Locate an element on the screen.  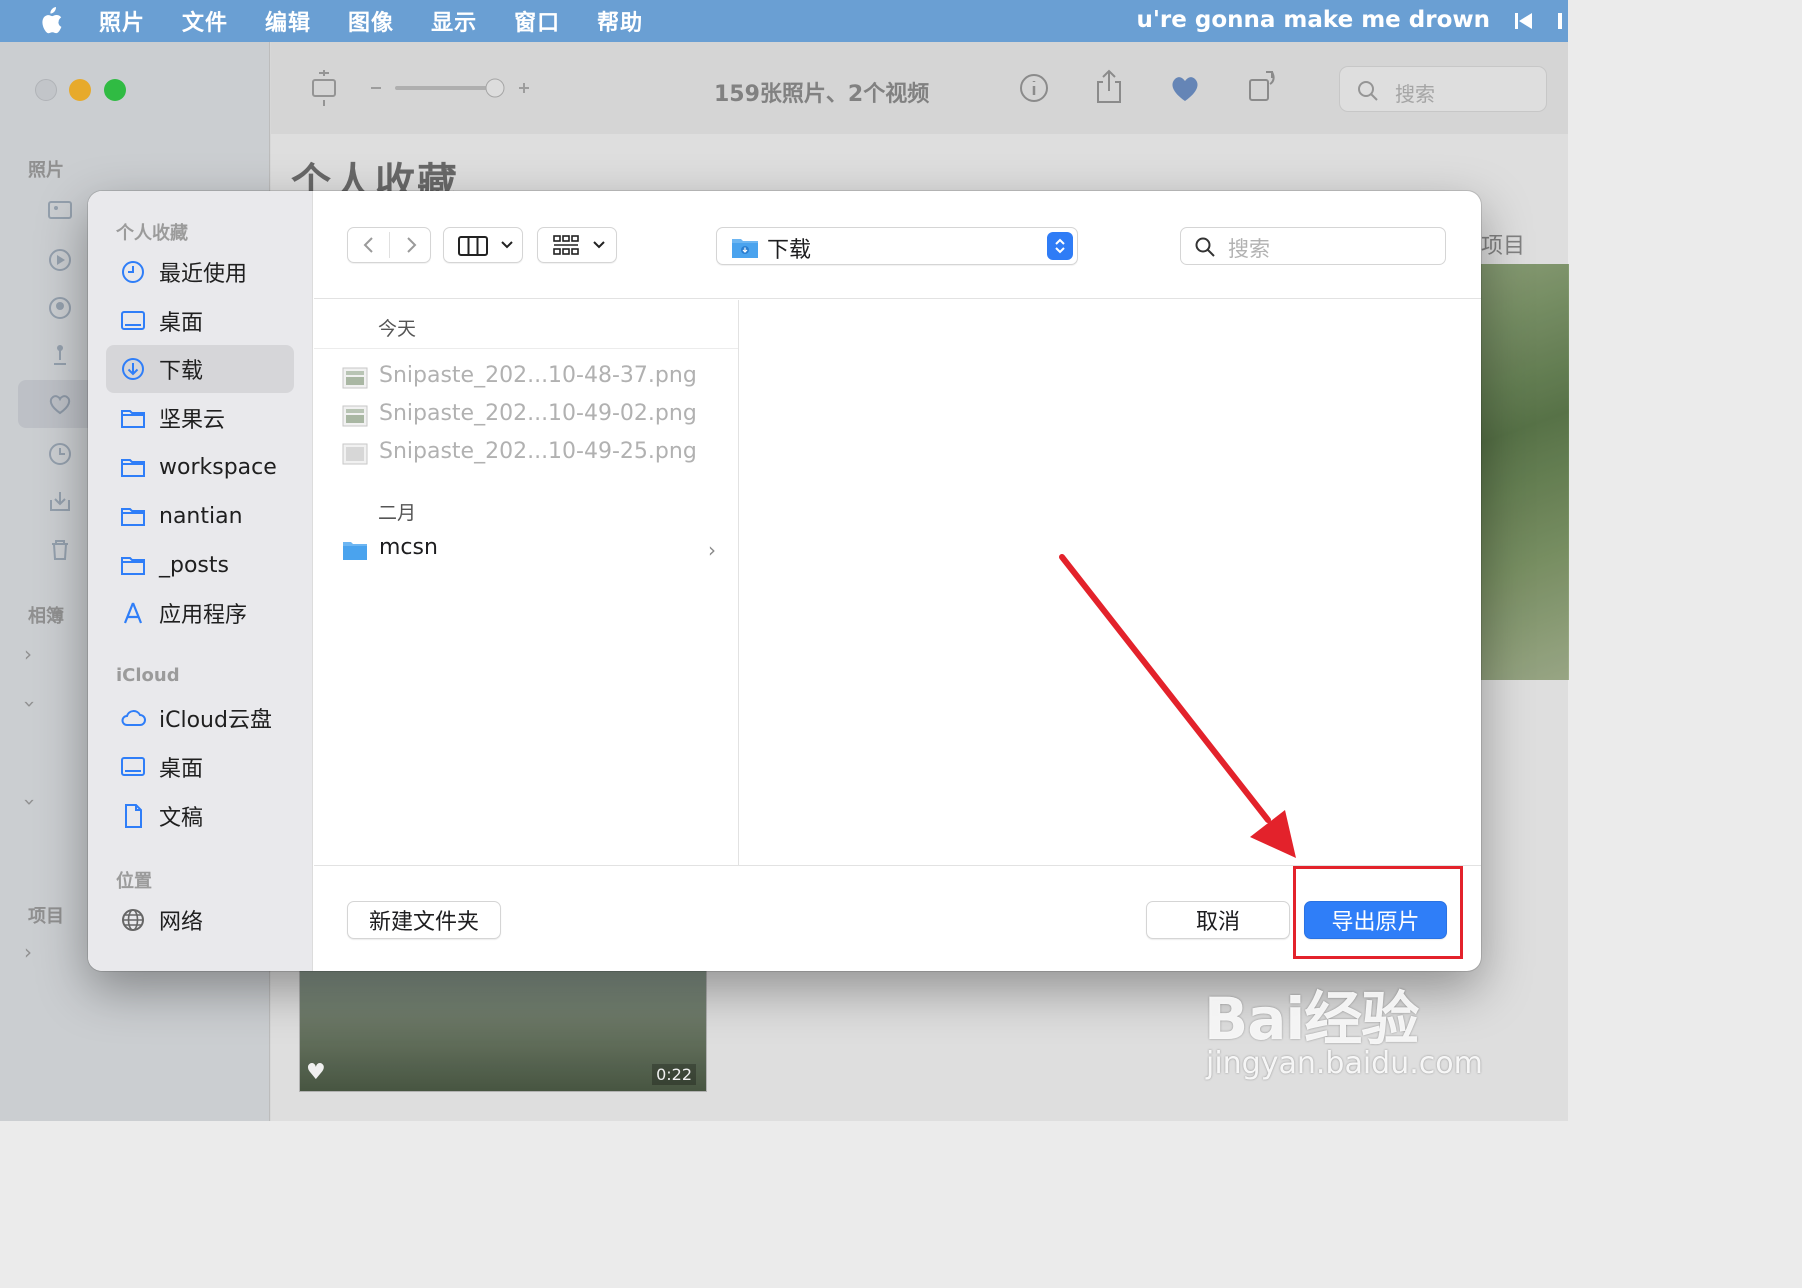
sidebar-item-recents: 最近使用 is located at coordinates (200, 272).